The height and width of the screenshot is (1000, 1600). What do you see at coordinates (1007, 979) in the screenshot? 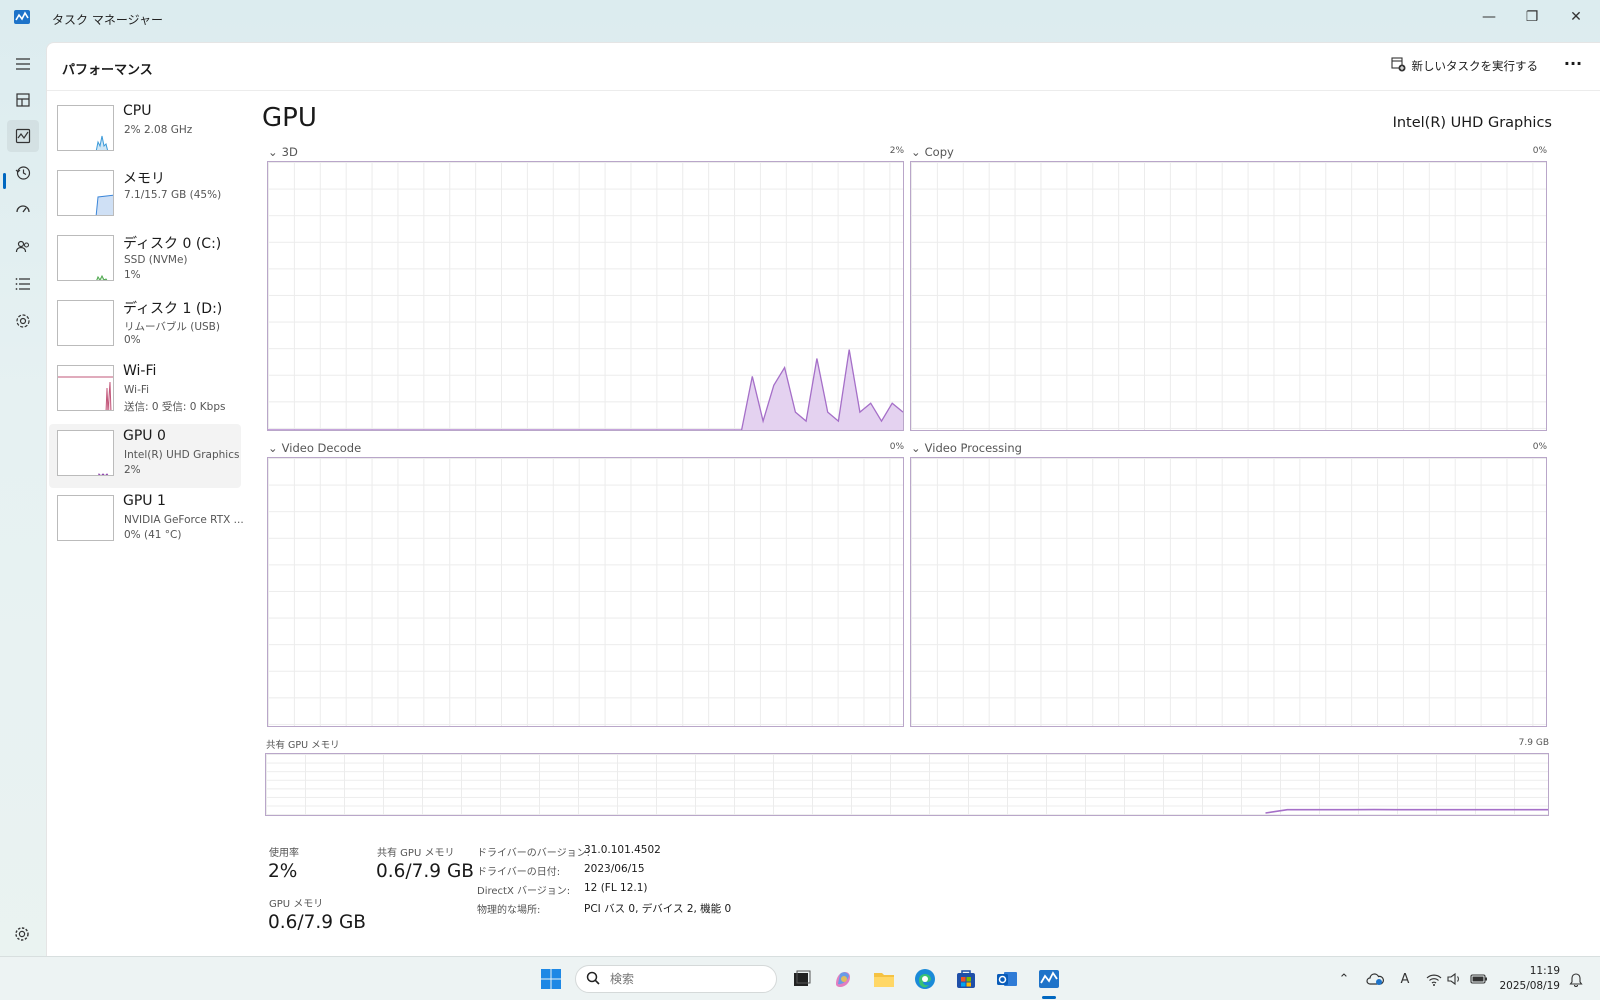
I see `outlook-icon` at bounding box center [1007, 979].